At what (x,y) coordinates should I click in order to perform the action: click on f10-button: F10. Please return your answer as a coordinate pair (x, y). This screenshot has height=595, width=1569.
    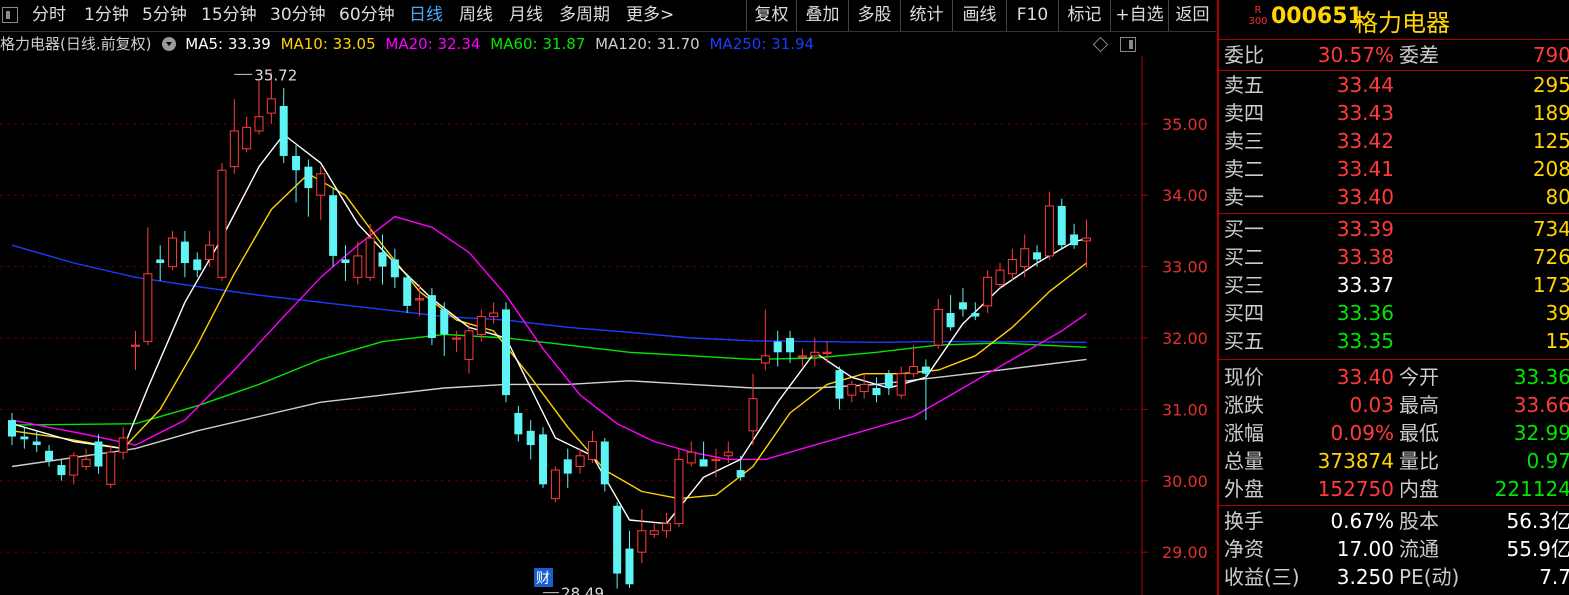
    Looking at the image, I should click on (1032, 15).